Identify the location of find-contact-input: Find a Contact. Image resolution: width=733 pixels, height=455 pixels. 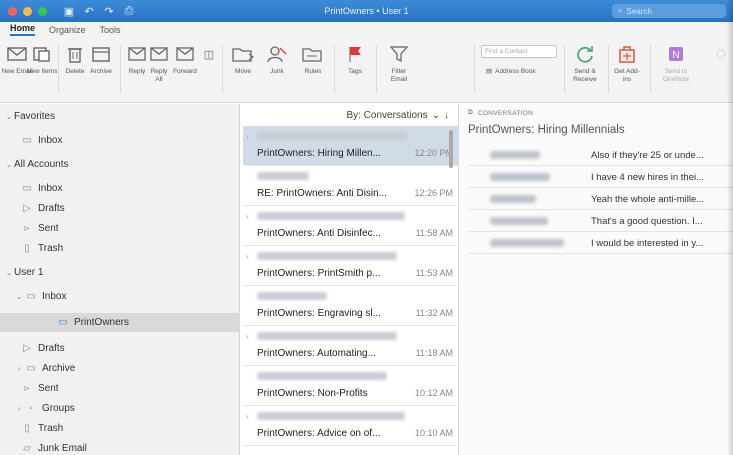
(519, 51).